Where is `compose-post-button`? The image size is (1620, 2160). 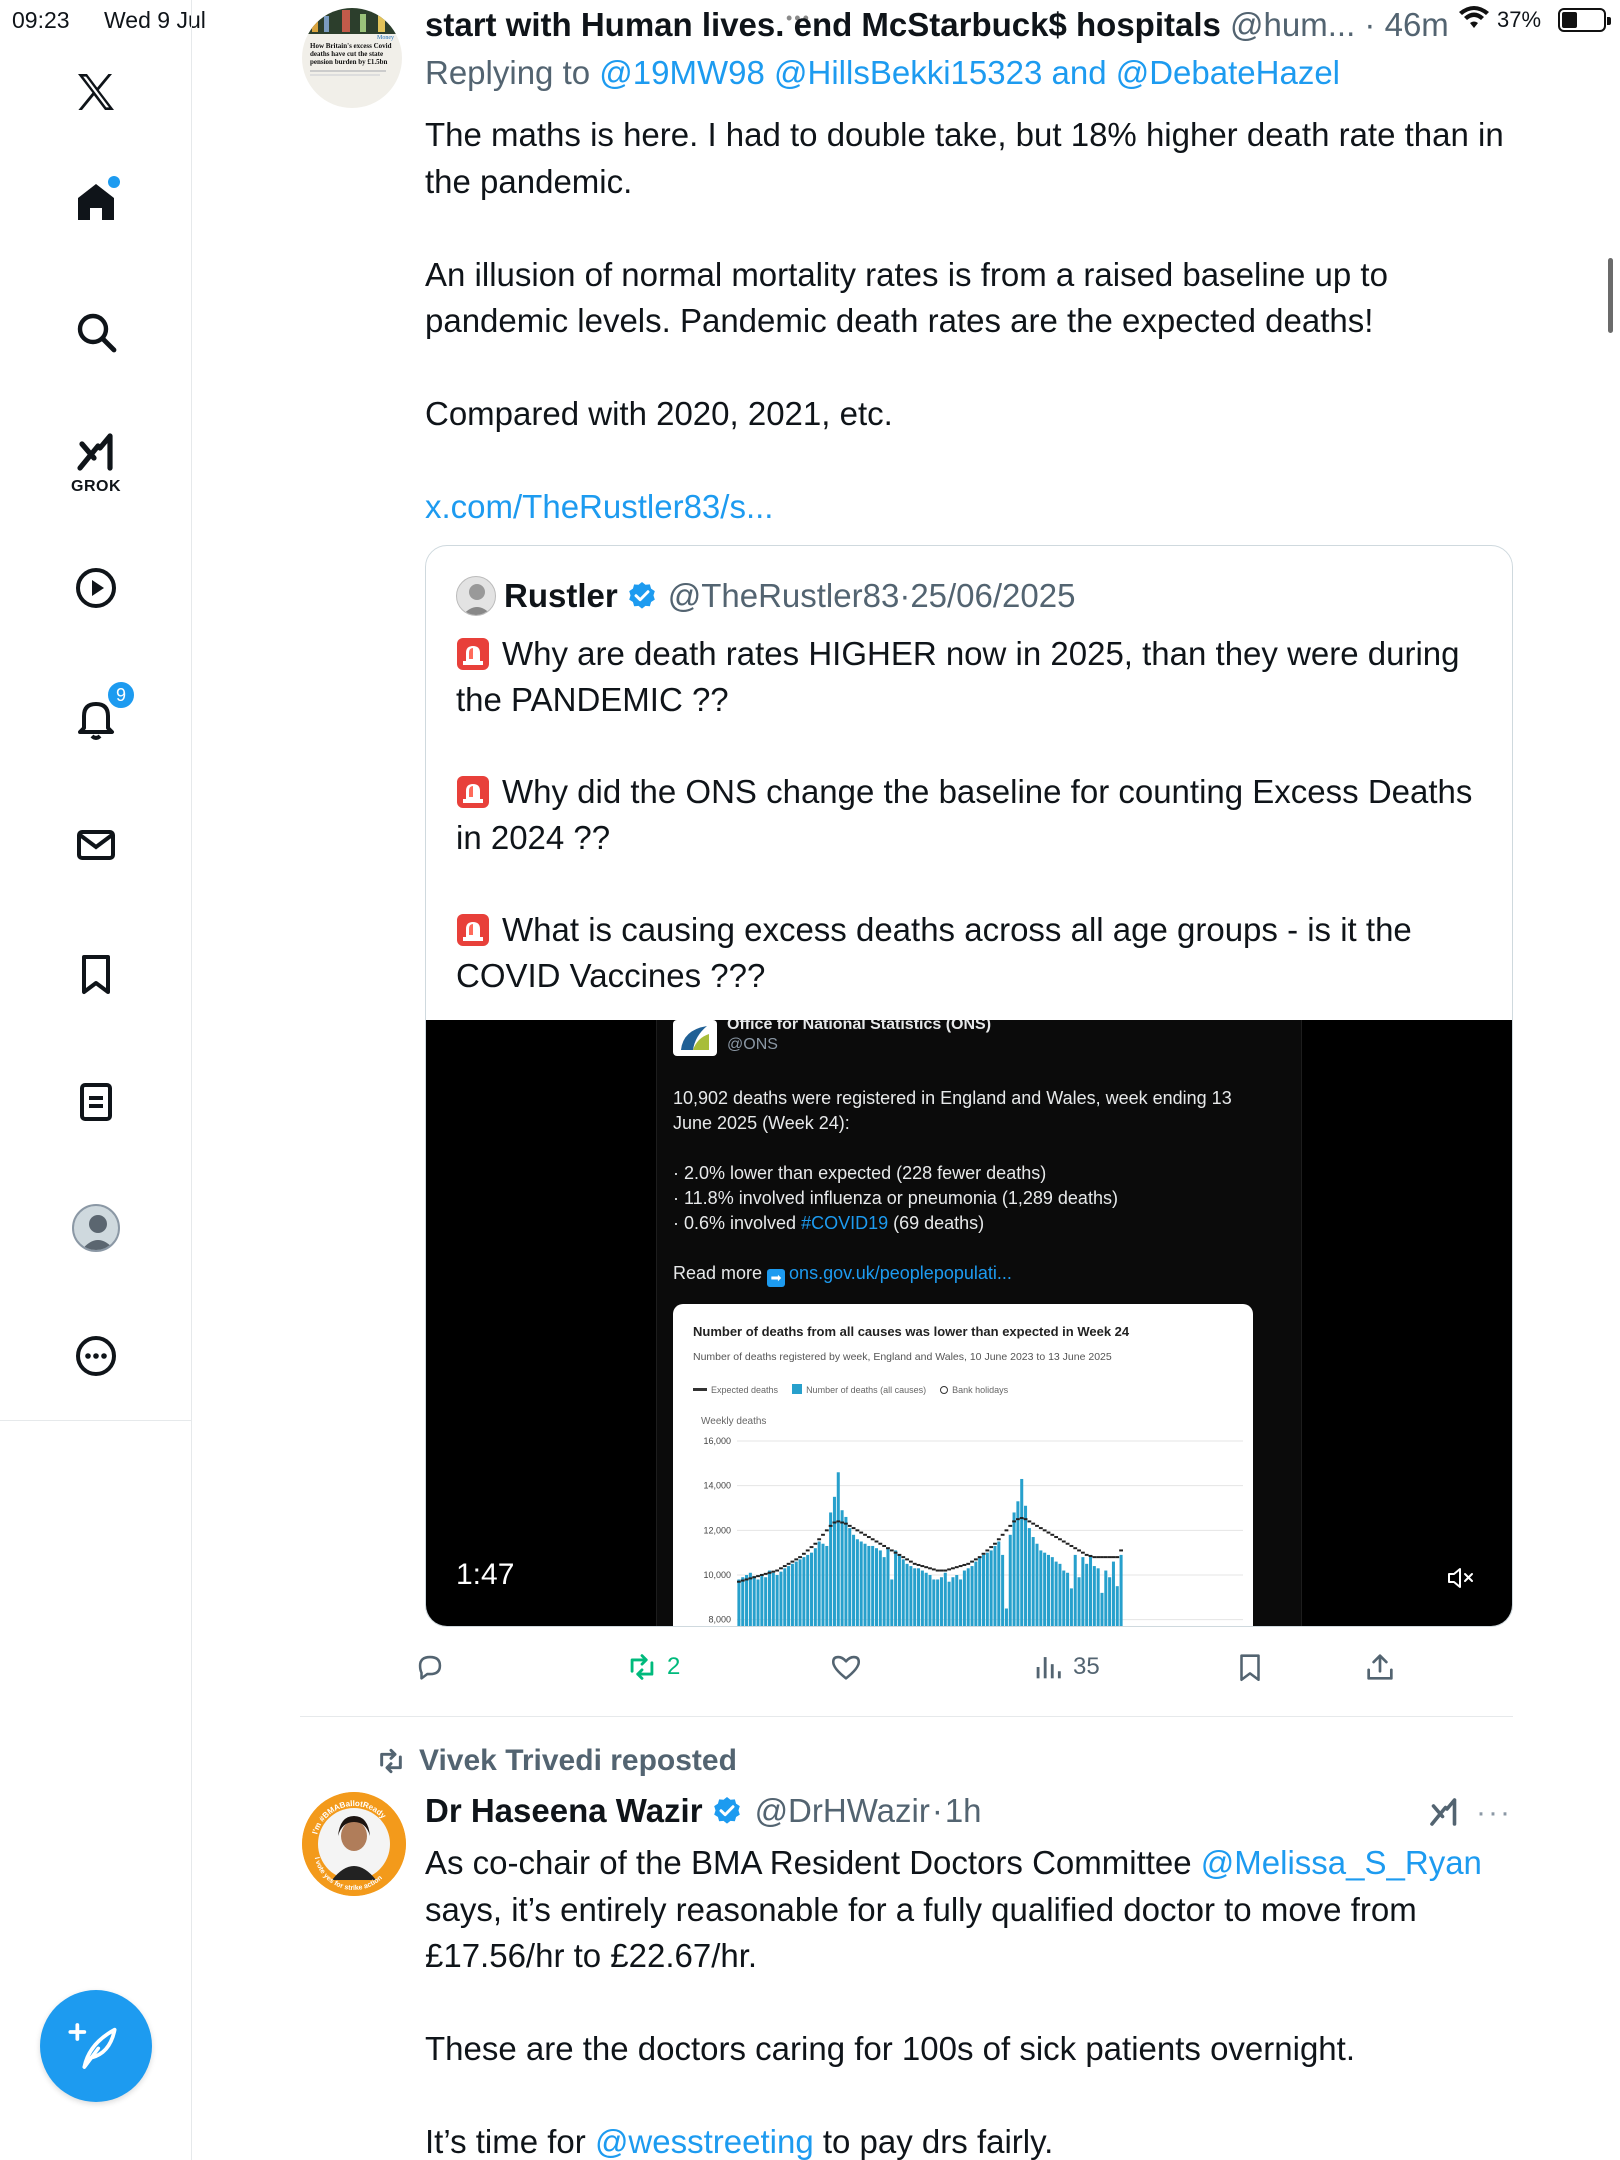
compose-post-button is located at coordinates (96, 2046).